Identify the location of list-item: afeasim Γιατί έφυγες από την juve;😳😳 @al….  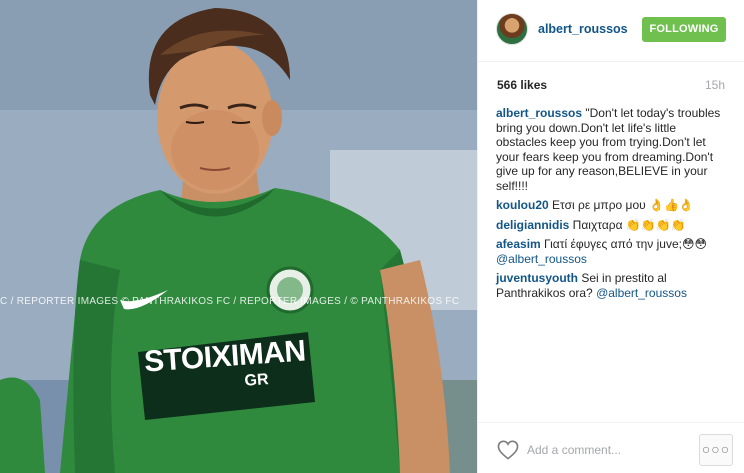
(612, 251).